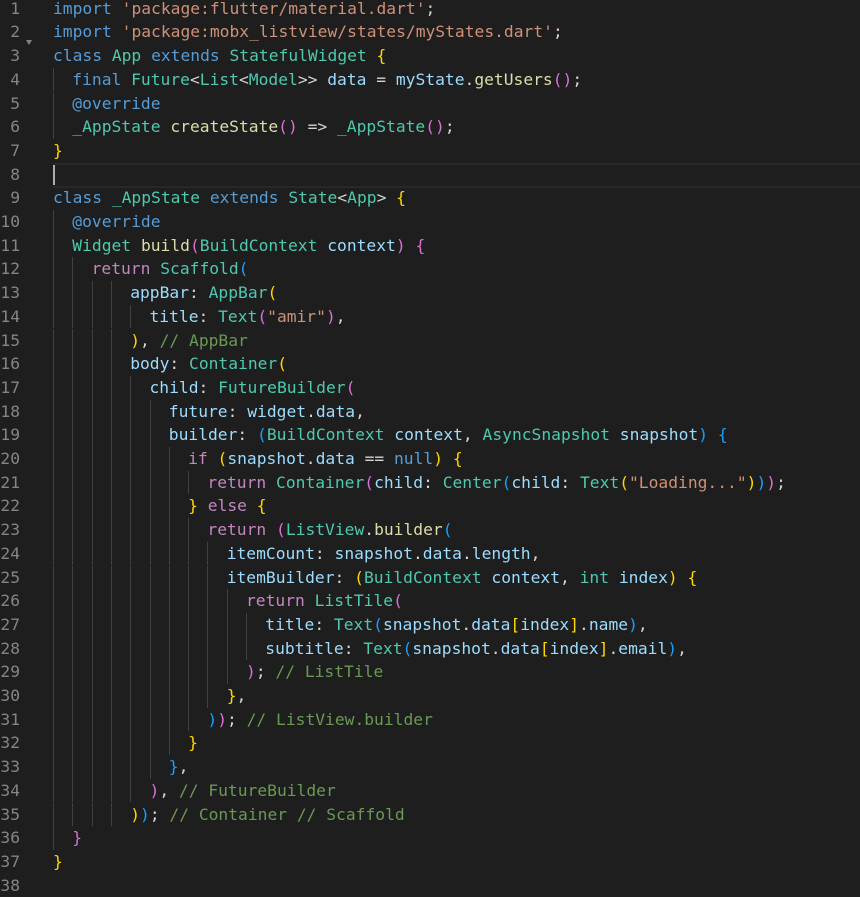  I want to click on code-token: widget, so click(277, 411).